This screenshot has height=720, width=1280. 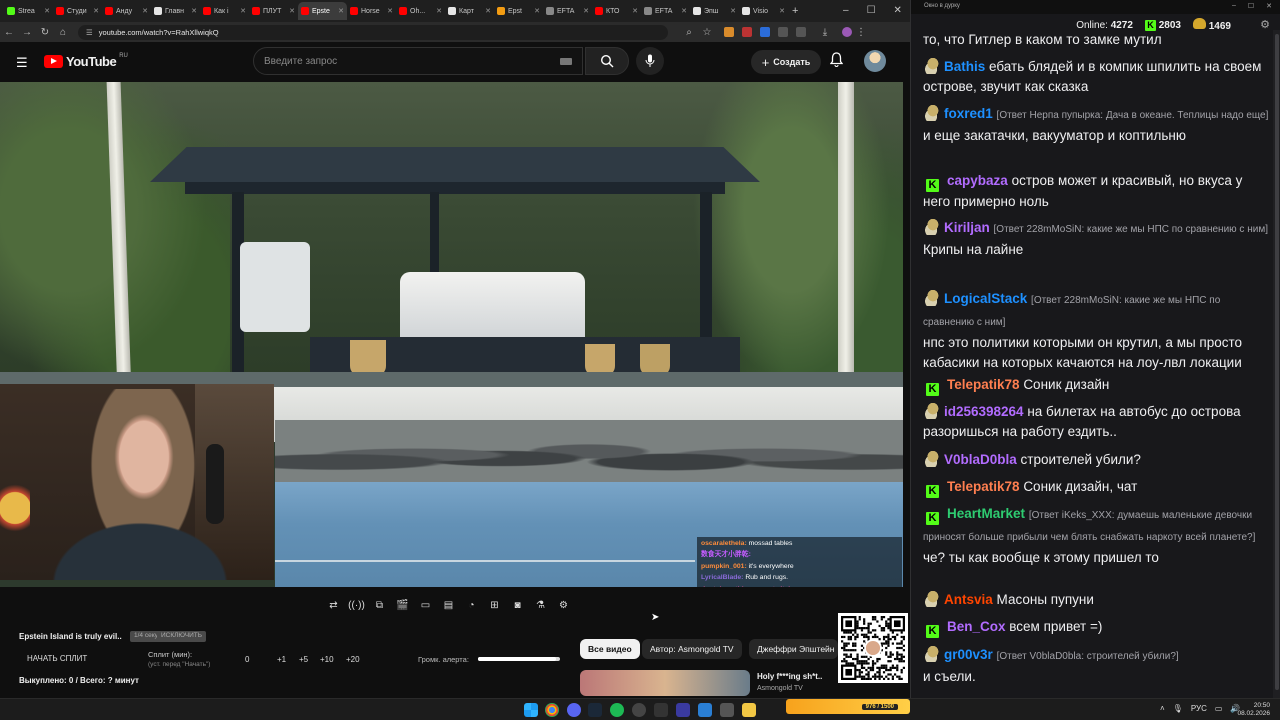 What do you see at coordinates (574, 710) in the screenshot?
I see `discord-icon` at bounding box center [574, 710].